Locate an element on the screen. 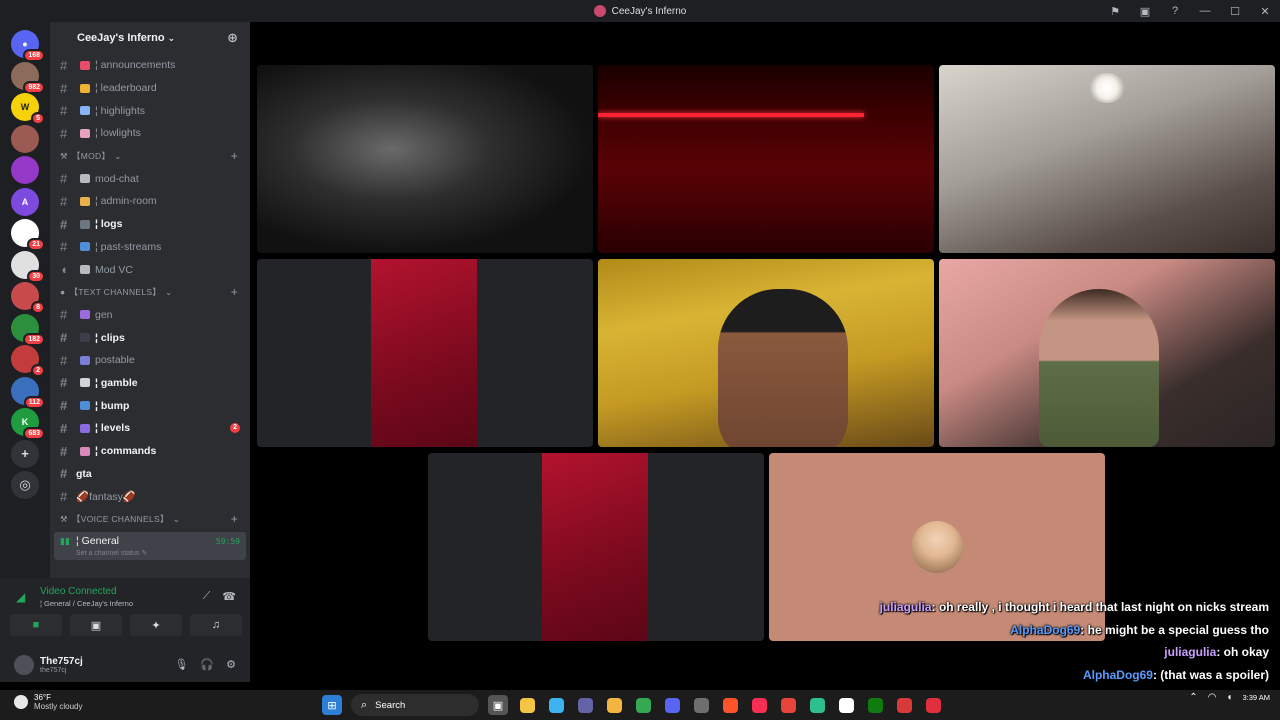  mention-badge: 982 is located at coordinates (34, 87).